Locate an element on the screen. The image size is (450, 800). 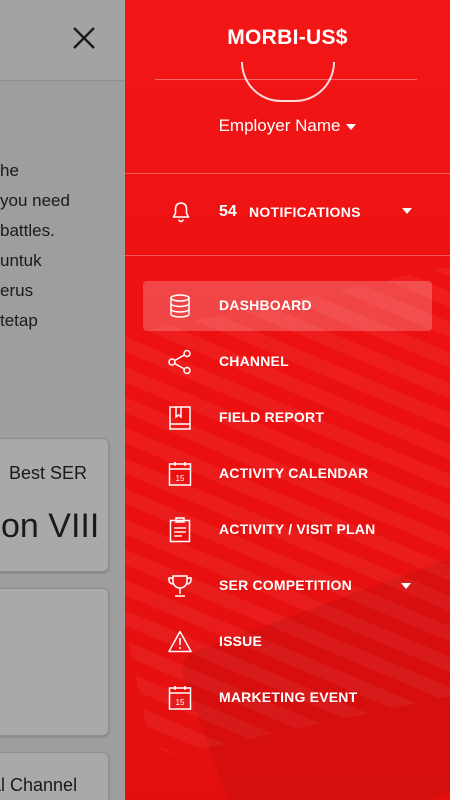
share-icon is located at coordinates (179, 362).